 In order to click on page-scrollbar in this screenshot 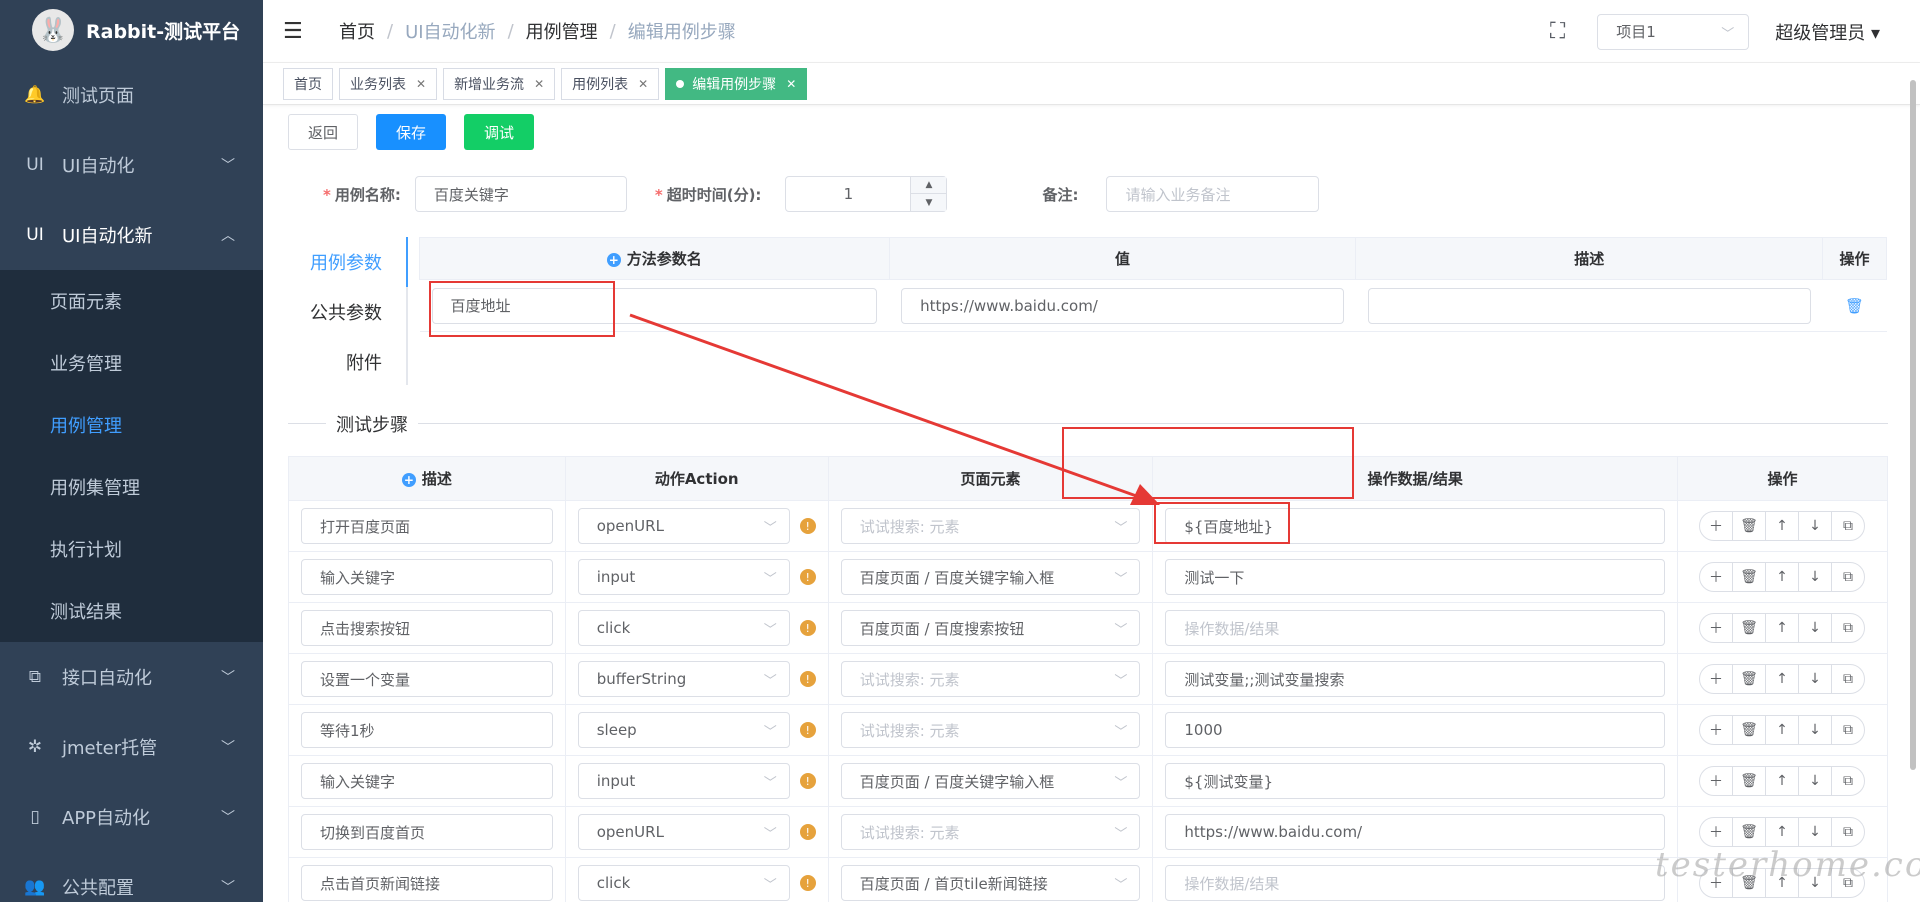, I will do `click(1913, 425)`.